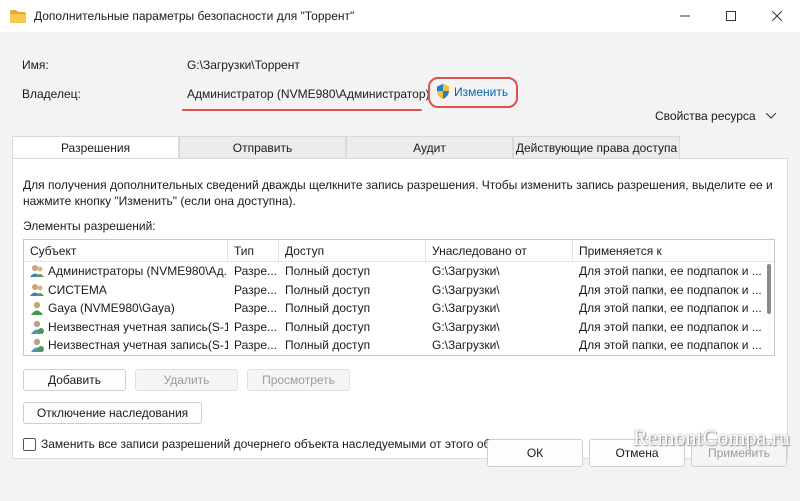  What do you see at coordinates (308, 94) in the screenshot?
I see `owner-value: Администратор (NVME980\Администратор)` at bounding box center [308, 94].